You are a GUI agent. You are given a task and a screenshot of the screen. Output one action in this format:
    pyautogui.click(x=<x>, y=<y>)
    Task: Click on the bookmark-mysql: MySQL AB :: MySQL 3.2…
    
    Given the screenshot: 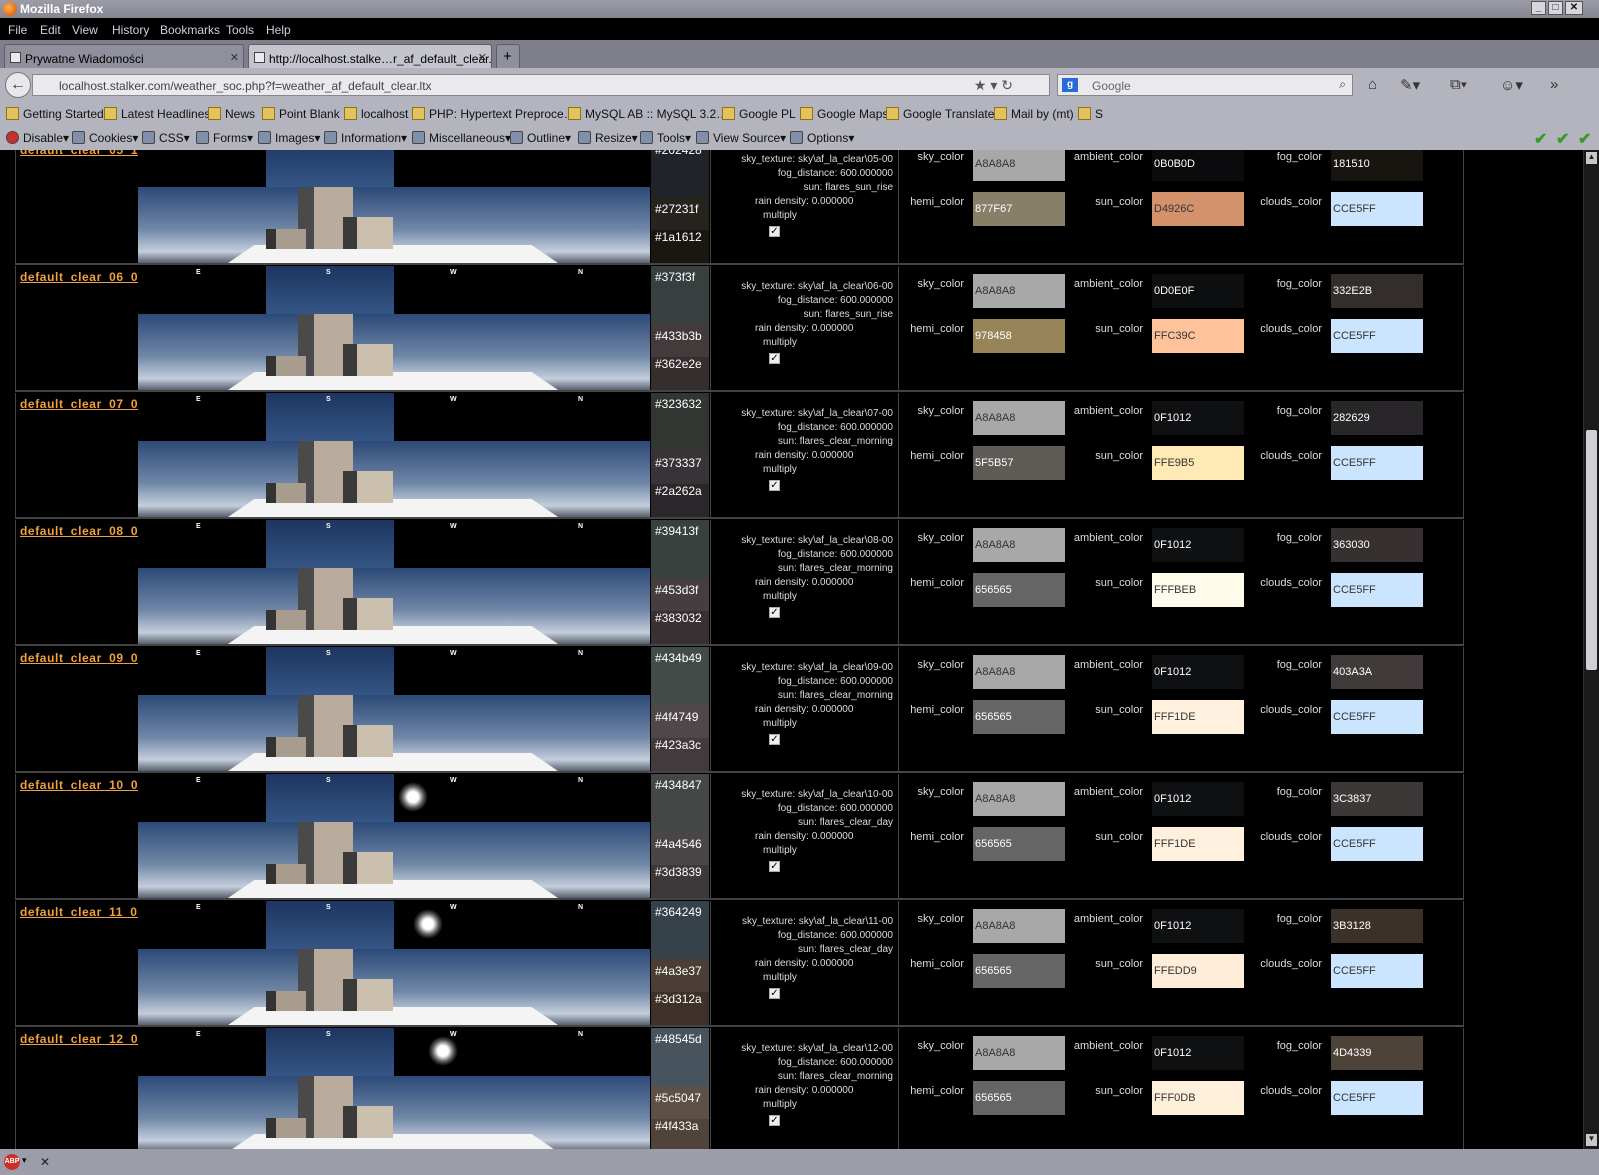 What is the action you would take?
    pyautogui.click(x=648, y=114)
    